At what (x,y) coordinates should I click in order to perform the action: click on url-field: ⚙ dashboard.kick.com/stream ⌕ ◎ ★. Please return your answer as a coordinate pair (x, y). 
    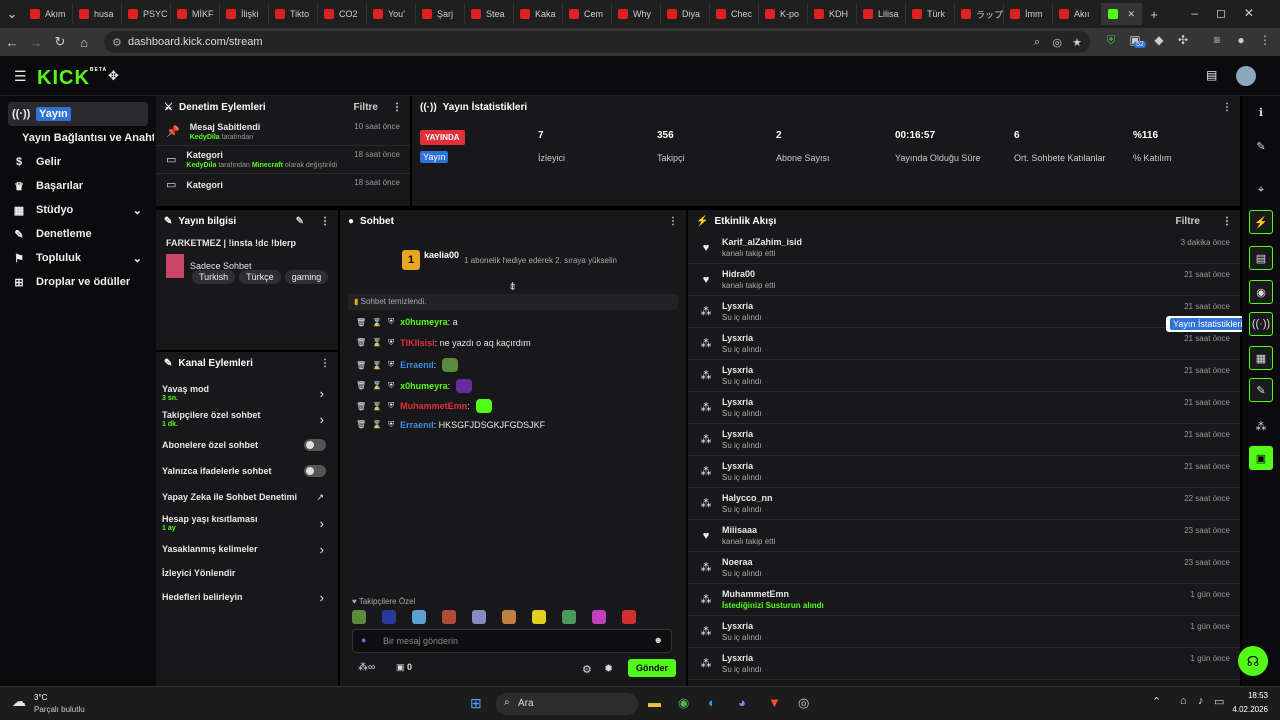
    Looking at the image, I should click on (597, 42).